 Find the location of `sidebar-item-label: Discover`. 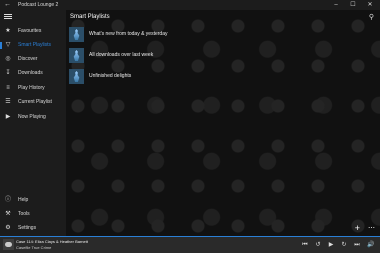

sidebar-item-label: Discover is located at coordinates (28, 59).